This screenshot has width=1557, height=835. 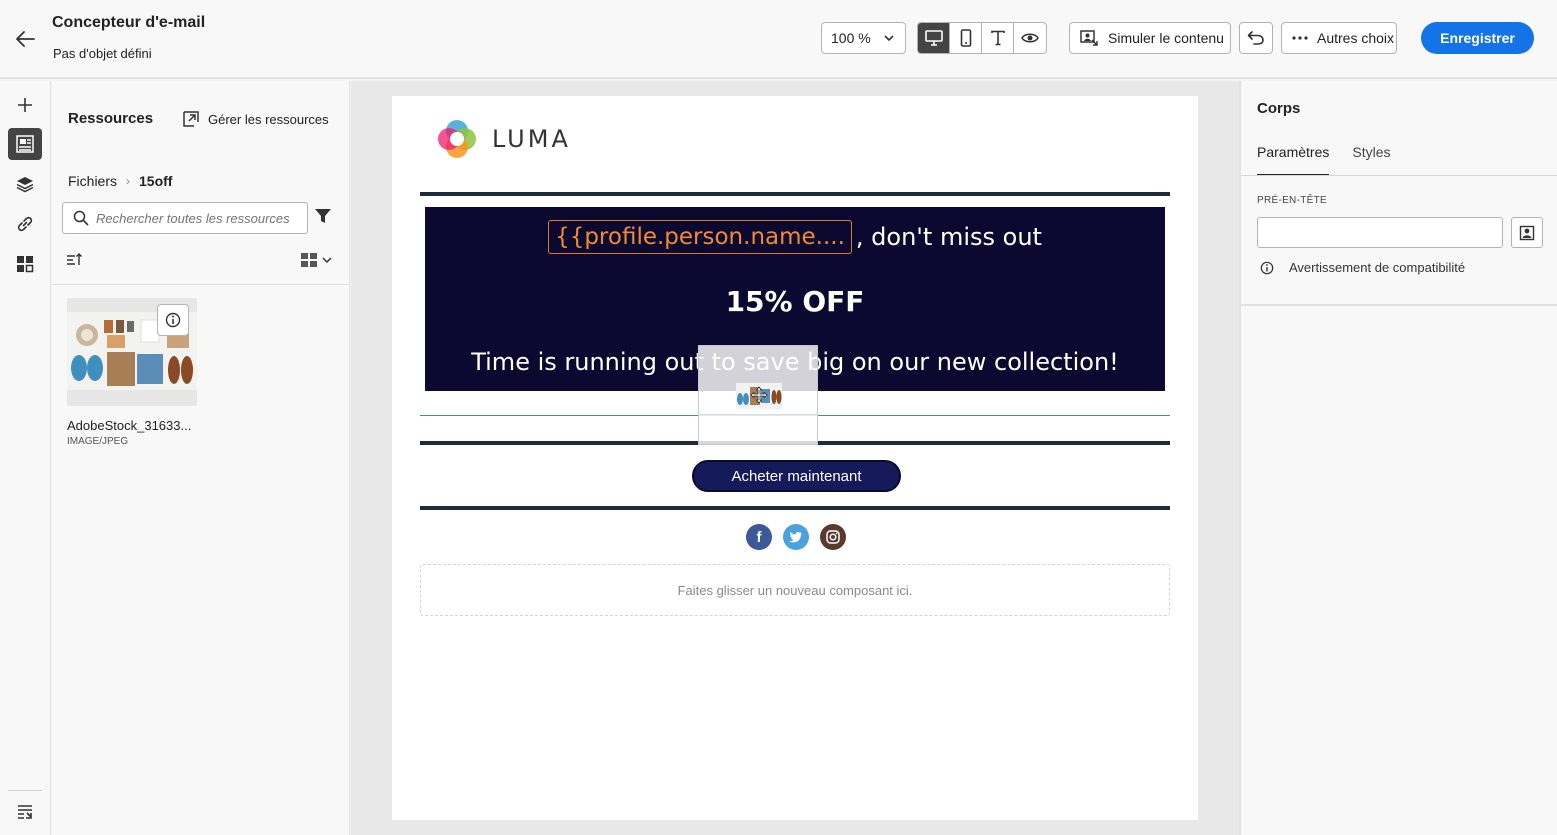 I want to click on move-cursor-icon, so click(x=759, y=395).